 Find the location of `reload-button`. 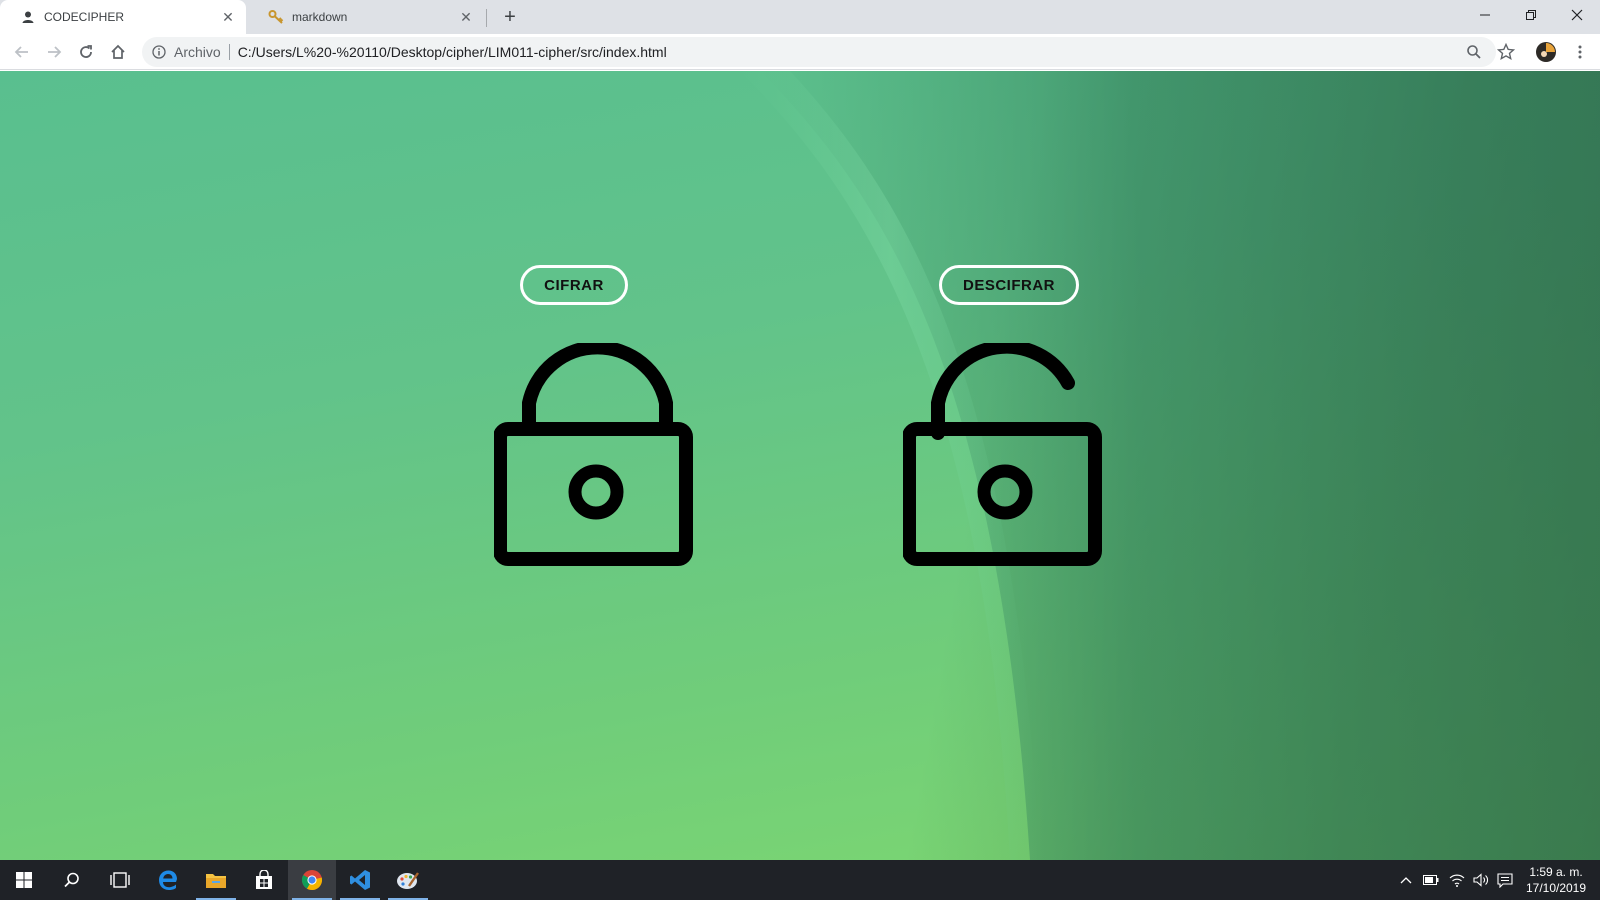

reload-button is located at coordinates (86, 52).